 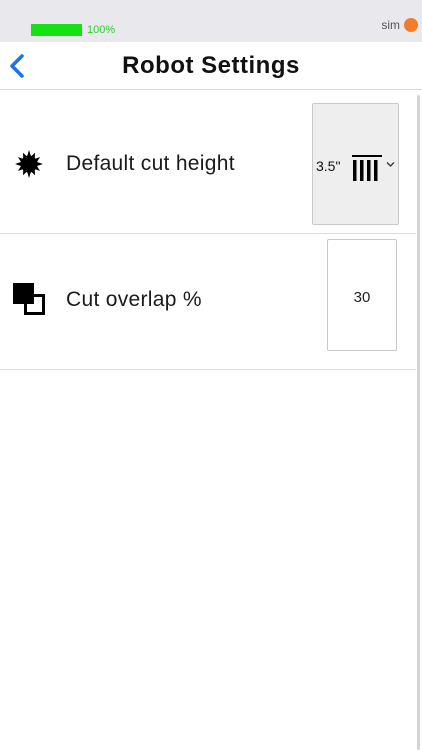 What do you see at coordinates (367, 168) in the screenshot?
I see `grass-height-icon` at bounding box center [367, 168].